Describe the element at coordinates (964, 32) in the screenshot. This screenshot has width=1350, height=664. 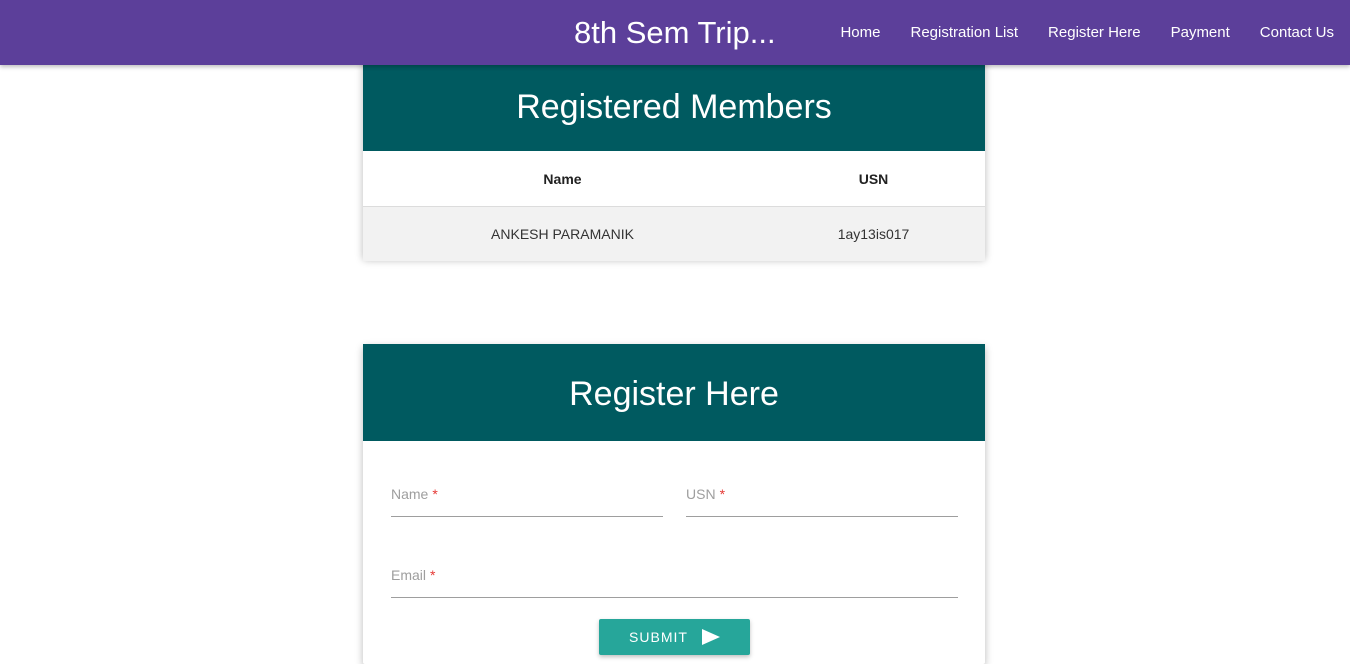
I see `nav-registration-list: Registration List` at that location.